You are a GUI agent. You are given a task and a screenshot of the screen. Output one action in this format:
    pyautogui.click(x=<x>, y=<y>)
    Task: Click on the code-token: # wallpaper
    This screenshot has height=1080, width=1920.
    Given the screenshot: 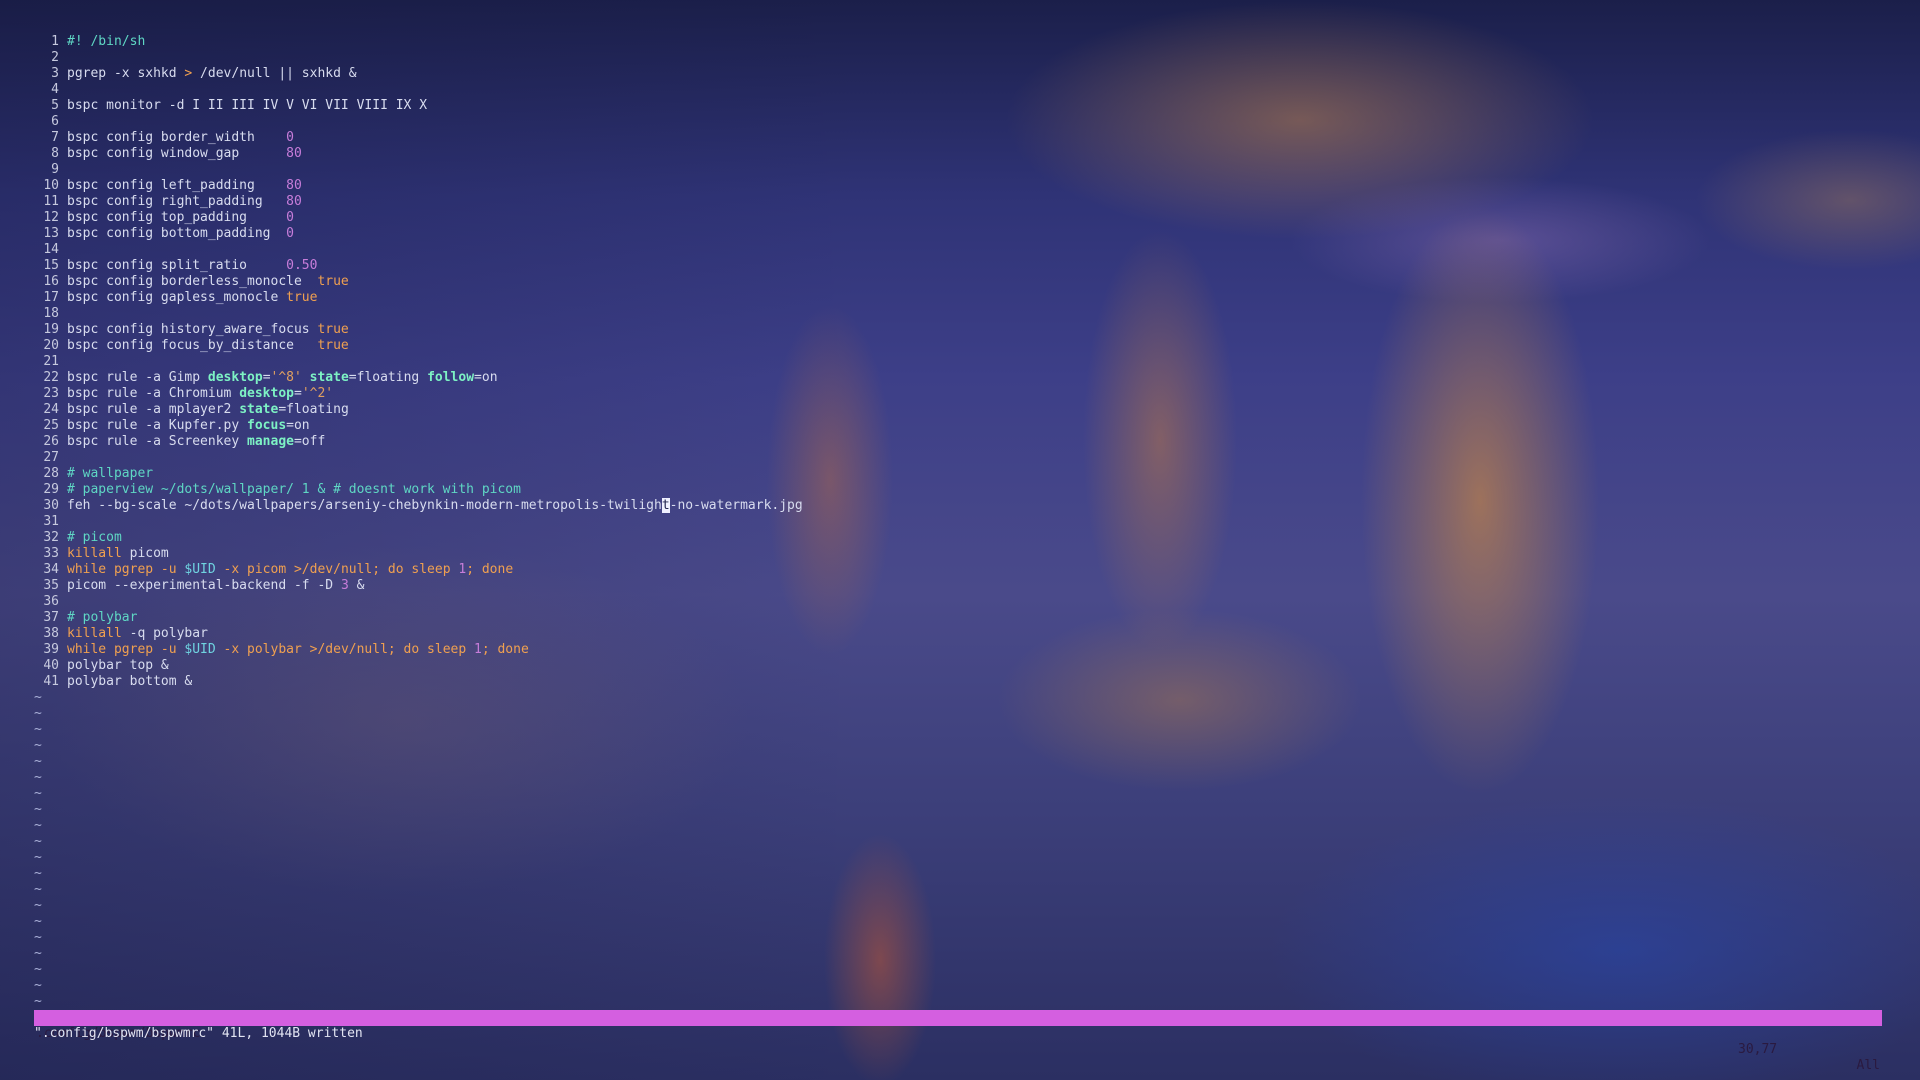 What is the action you would take?
    pyautogui.click(x=110, y=473)
    